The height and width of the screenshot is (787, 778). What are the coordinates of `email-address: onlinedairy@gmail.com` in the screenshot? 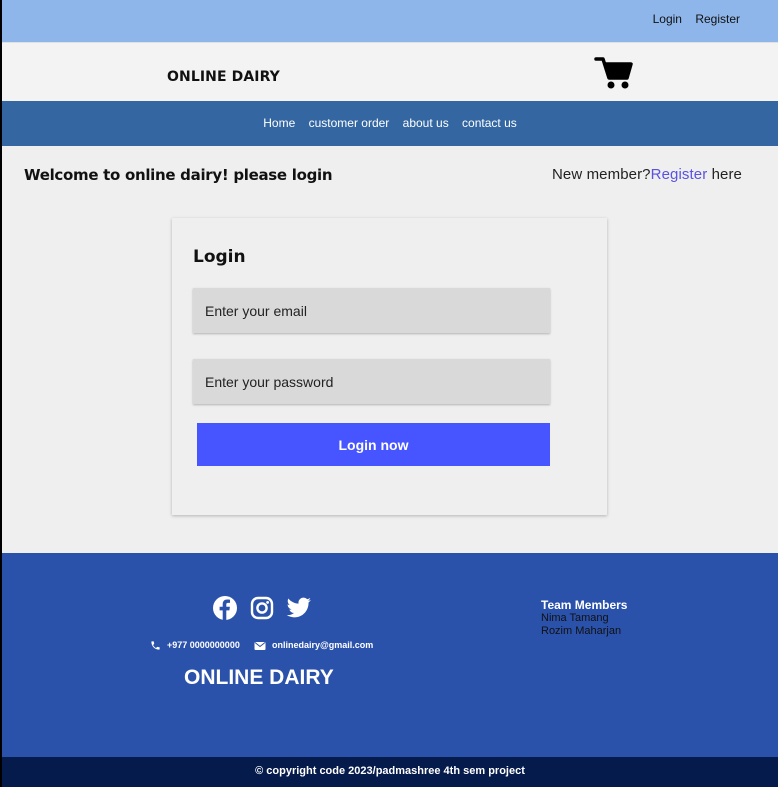 It's located at (323, 645).